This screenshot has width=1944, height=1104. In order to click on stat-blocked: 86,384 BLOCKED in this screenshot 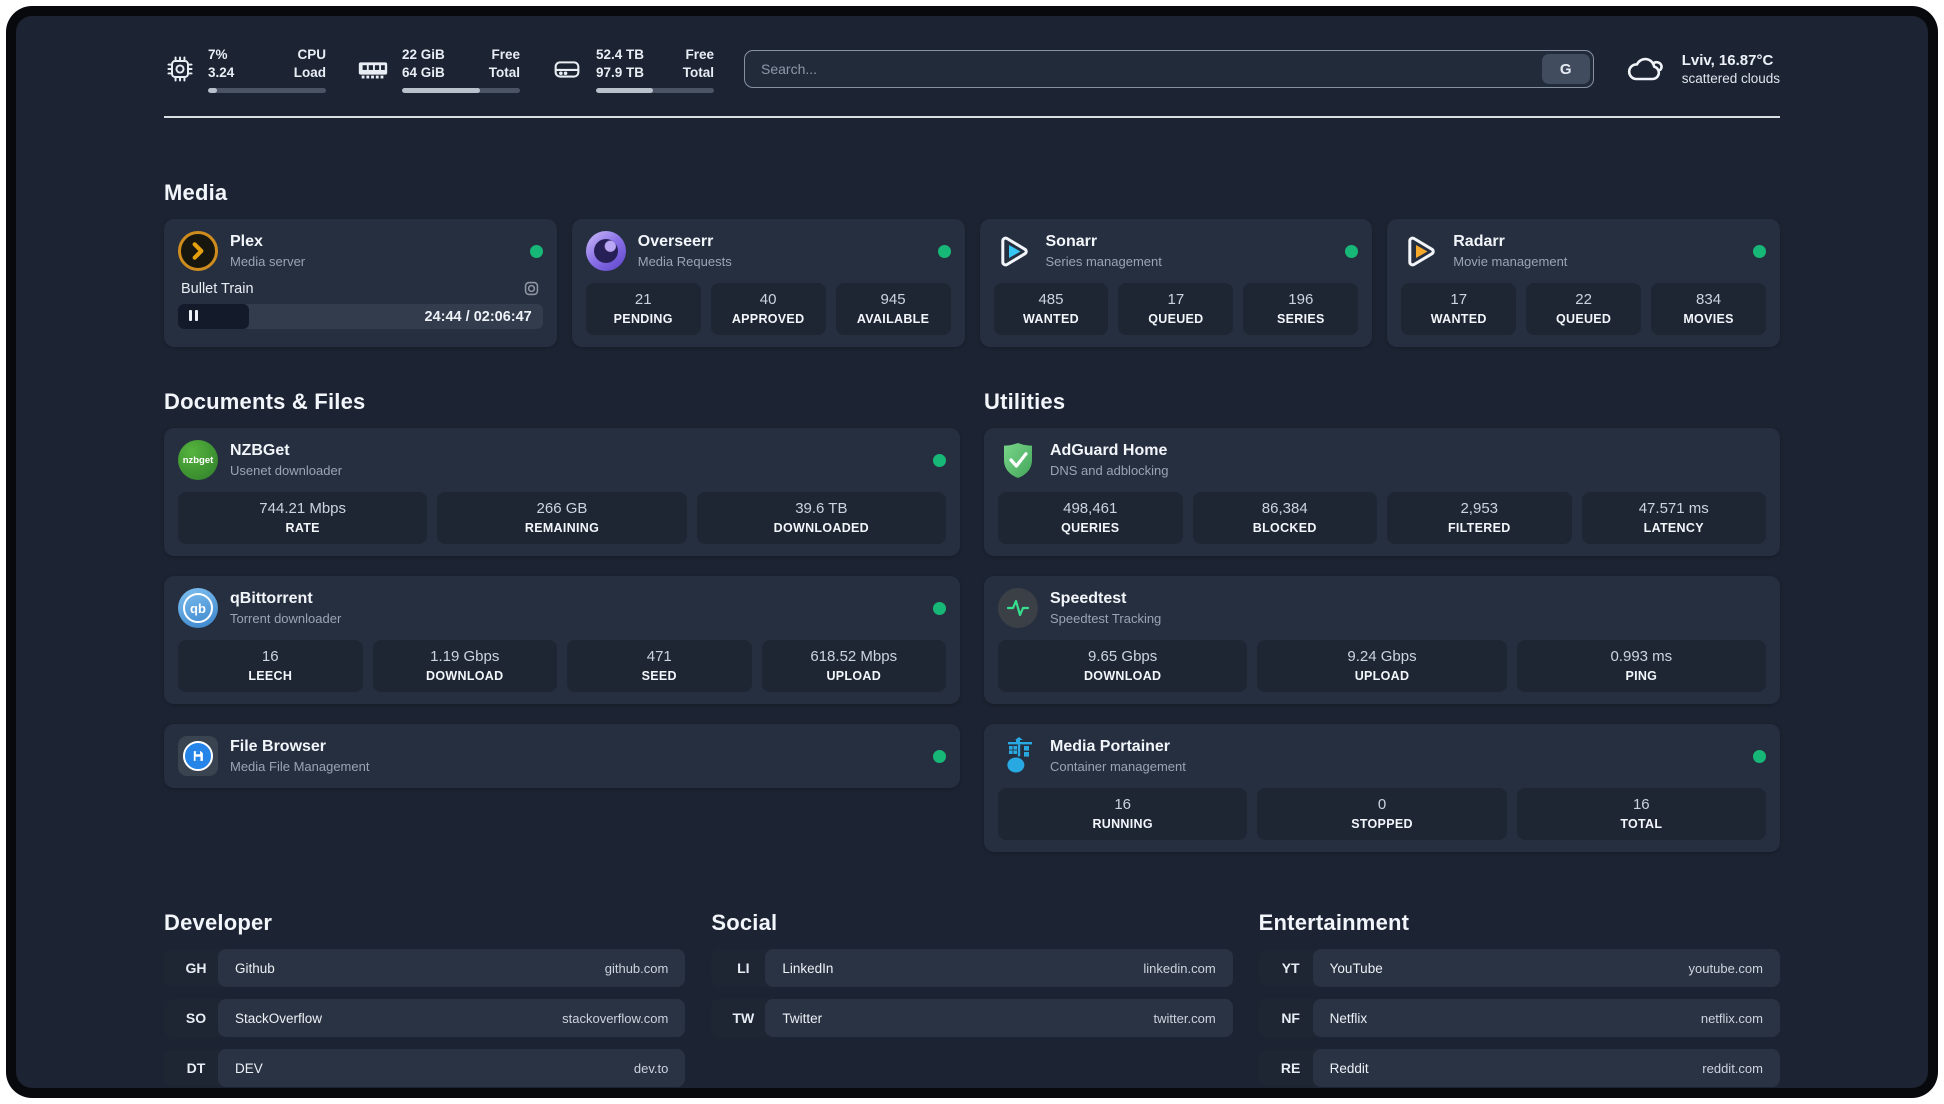, I will do `click(1284, 518)`.